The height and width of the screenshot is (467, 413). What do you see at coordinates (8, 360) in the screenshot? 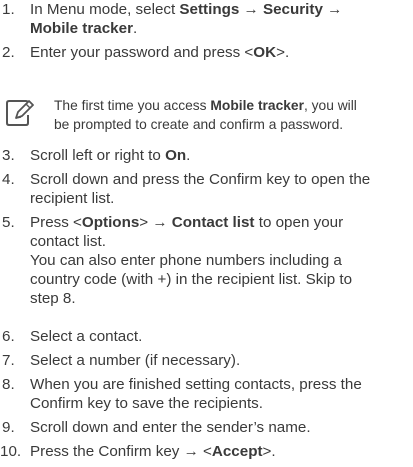
I see `step-number: 7.` at bounding box center [8, 360].